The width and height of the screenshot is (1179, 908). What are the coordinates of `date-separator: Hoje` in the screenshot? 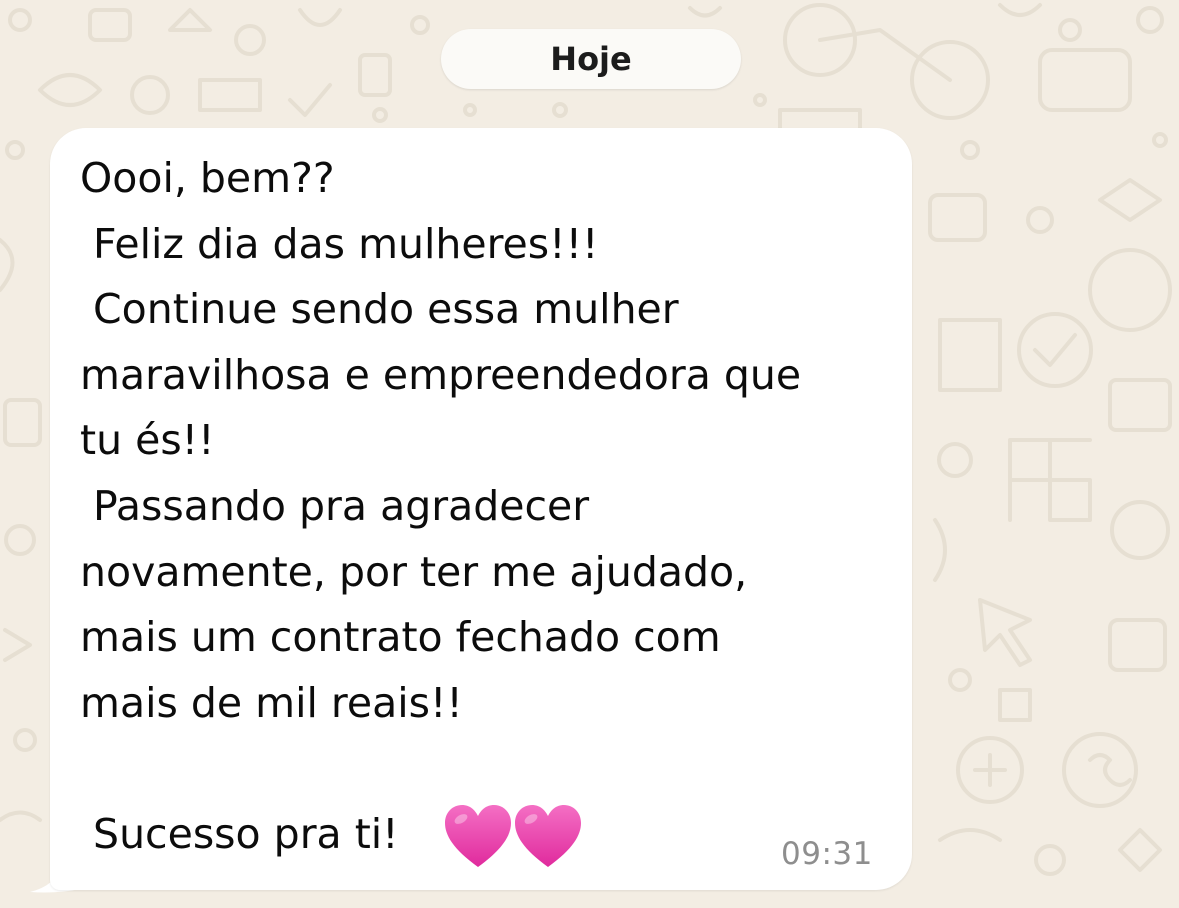 It's located at (591, 59).